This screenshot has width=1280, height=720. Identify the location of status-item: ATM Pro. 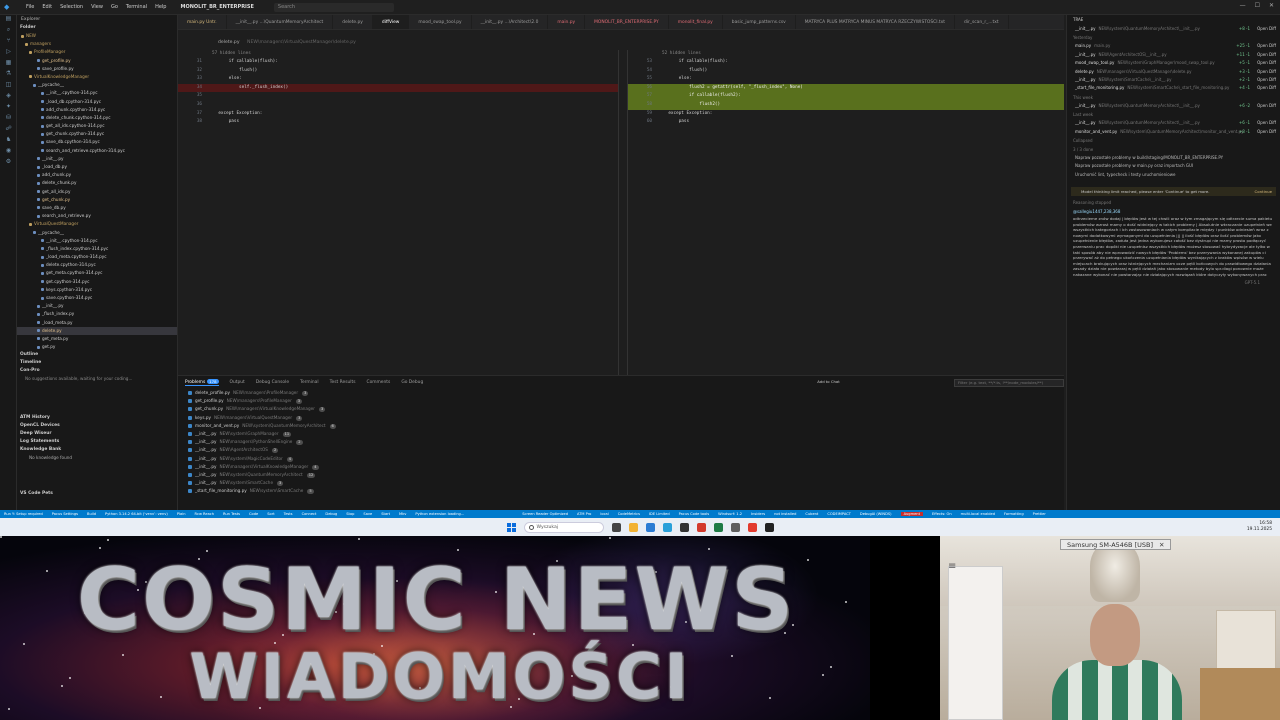
(584, 514).